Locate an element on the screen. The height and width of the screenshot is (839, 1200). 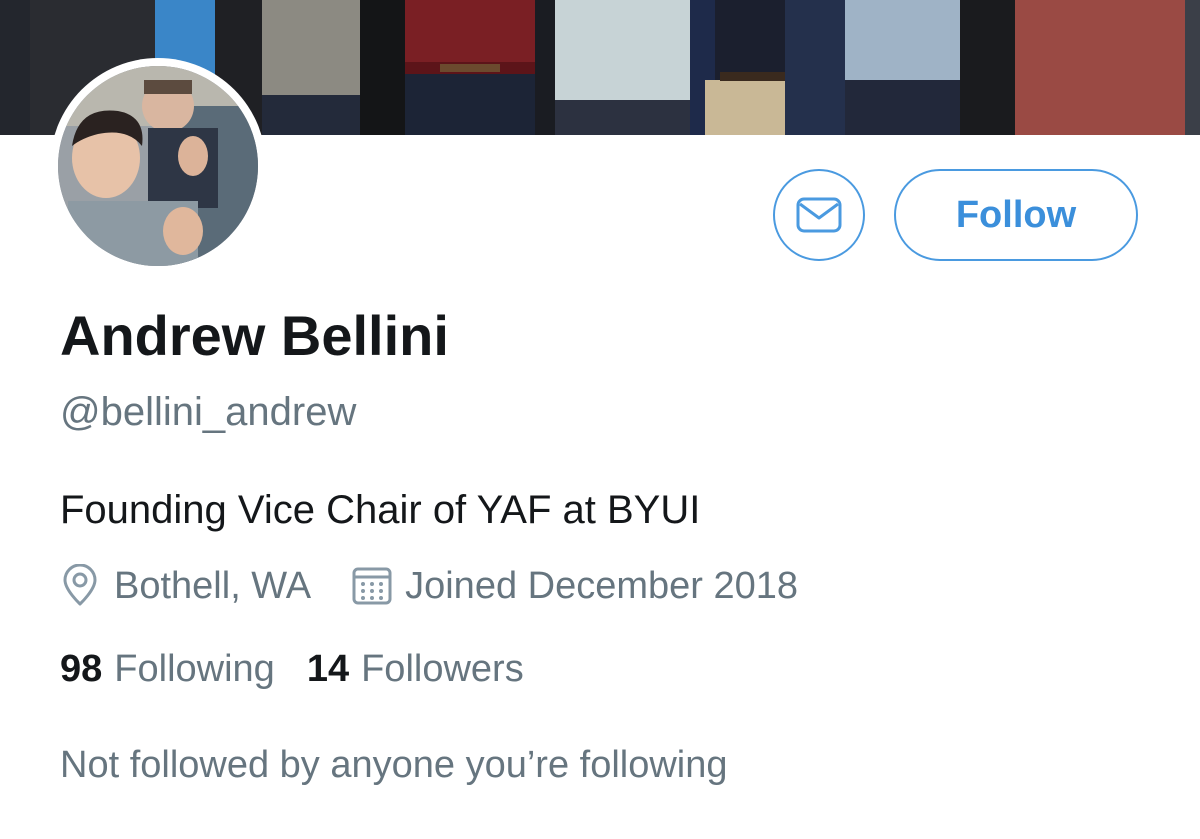
joined-item: Joined December 2018 is located at coordinates (554, 586).